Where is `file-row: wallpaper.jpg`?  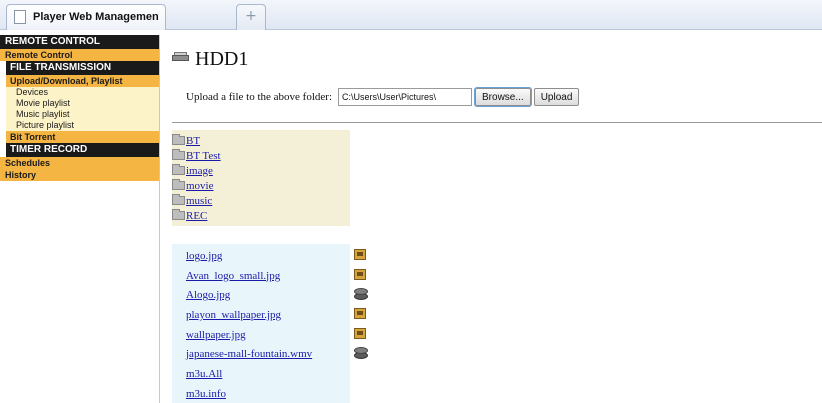
file-row: wallpaper.jpg is located at coordinates (269, 335).